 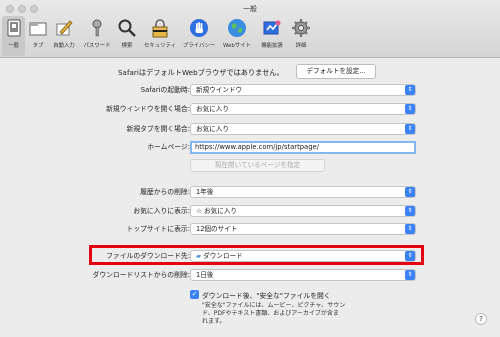 What do you see at coordinates (97, 46) in the screenshot?
I see `tab-label: パスワード` at bounding box center [97, 46].